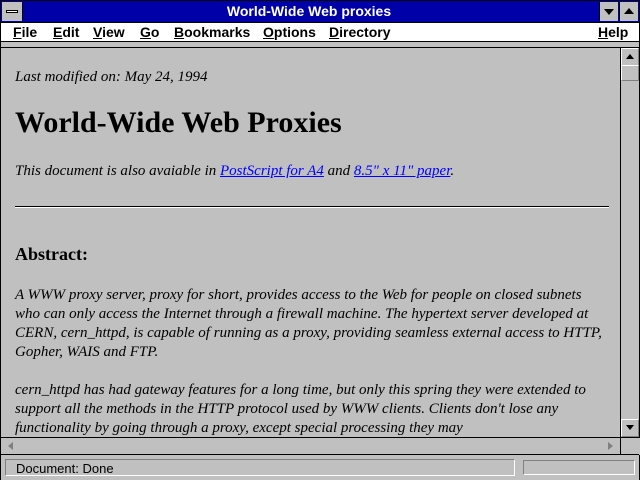  I want to click on status-bar: Document: Done, so click(320, 467).